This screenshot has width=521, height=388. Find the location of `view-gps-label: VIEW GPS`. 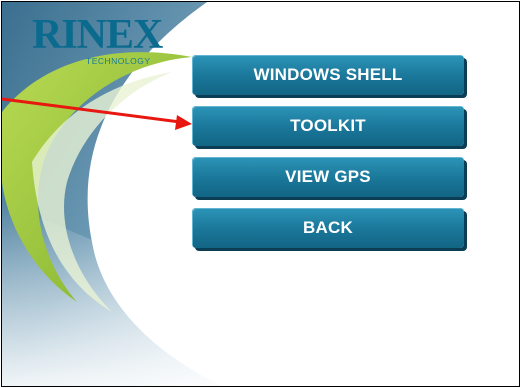

view-gps-label: VIEW GPS is located at coordinates (328, 176).